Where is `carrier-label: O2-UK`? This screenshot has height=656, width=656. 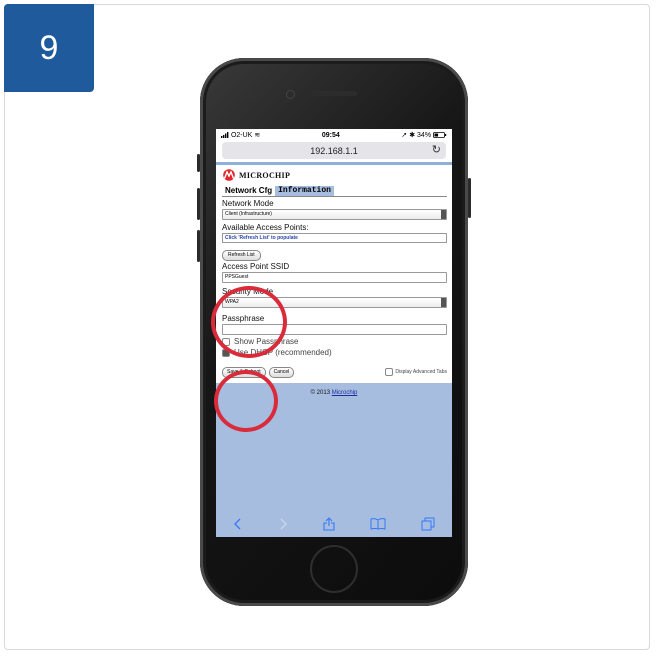
carrier-label: O2-UK is located at coordinates (241, 135).